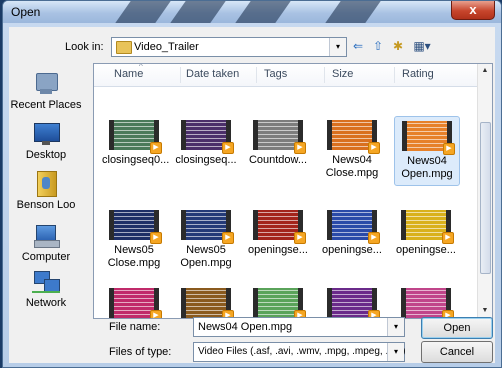 Image resolution: width=502 pixels, height=368 pixels. I want to click on place-label: Computer, so click(46, 257).